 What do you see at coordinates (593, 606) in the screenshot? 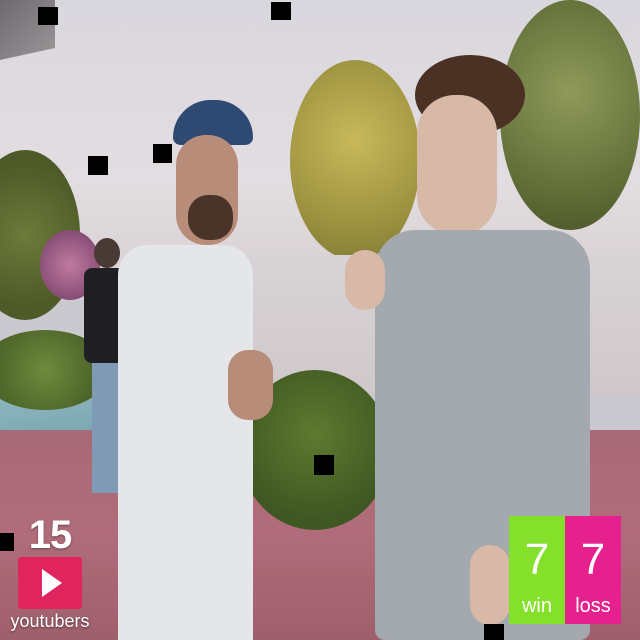
I see `loss-label: loss` at bounding box center [593, 606].